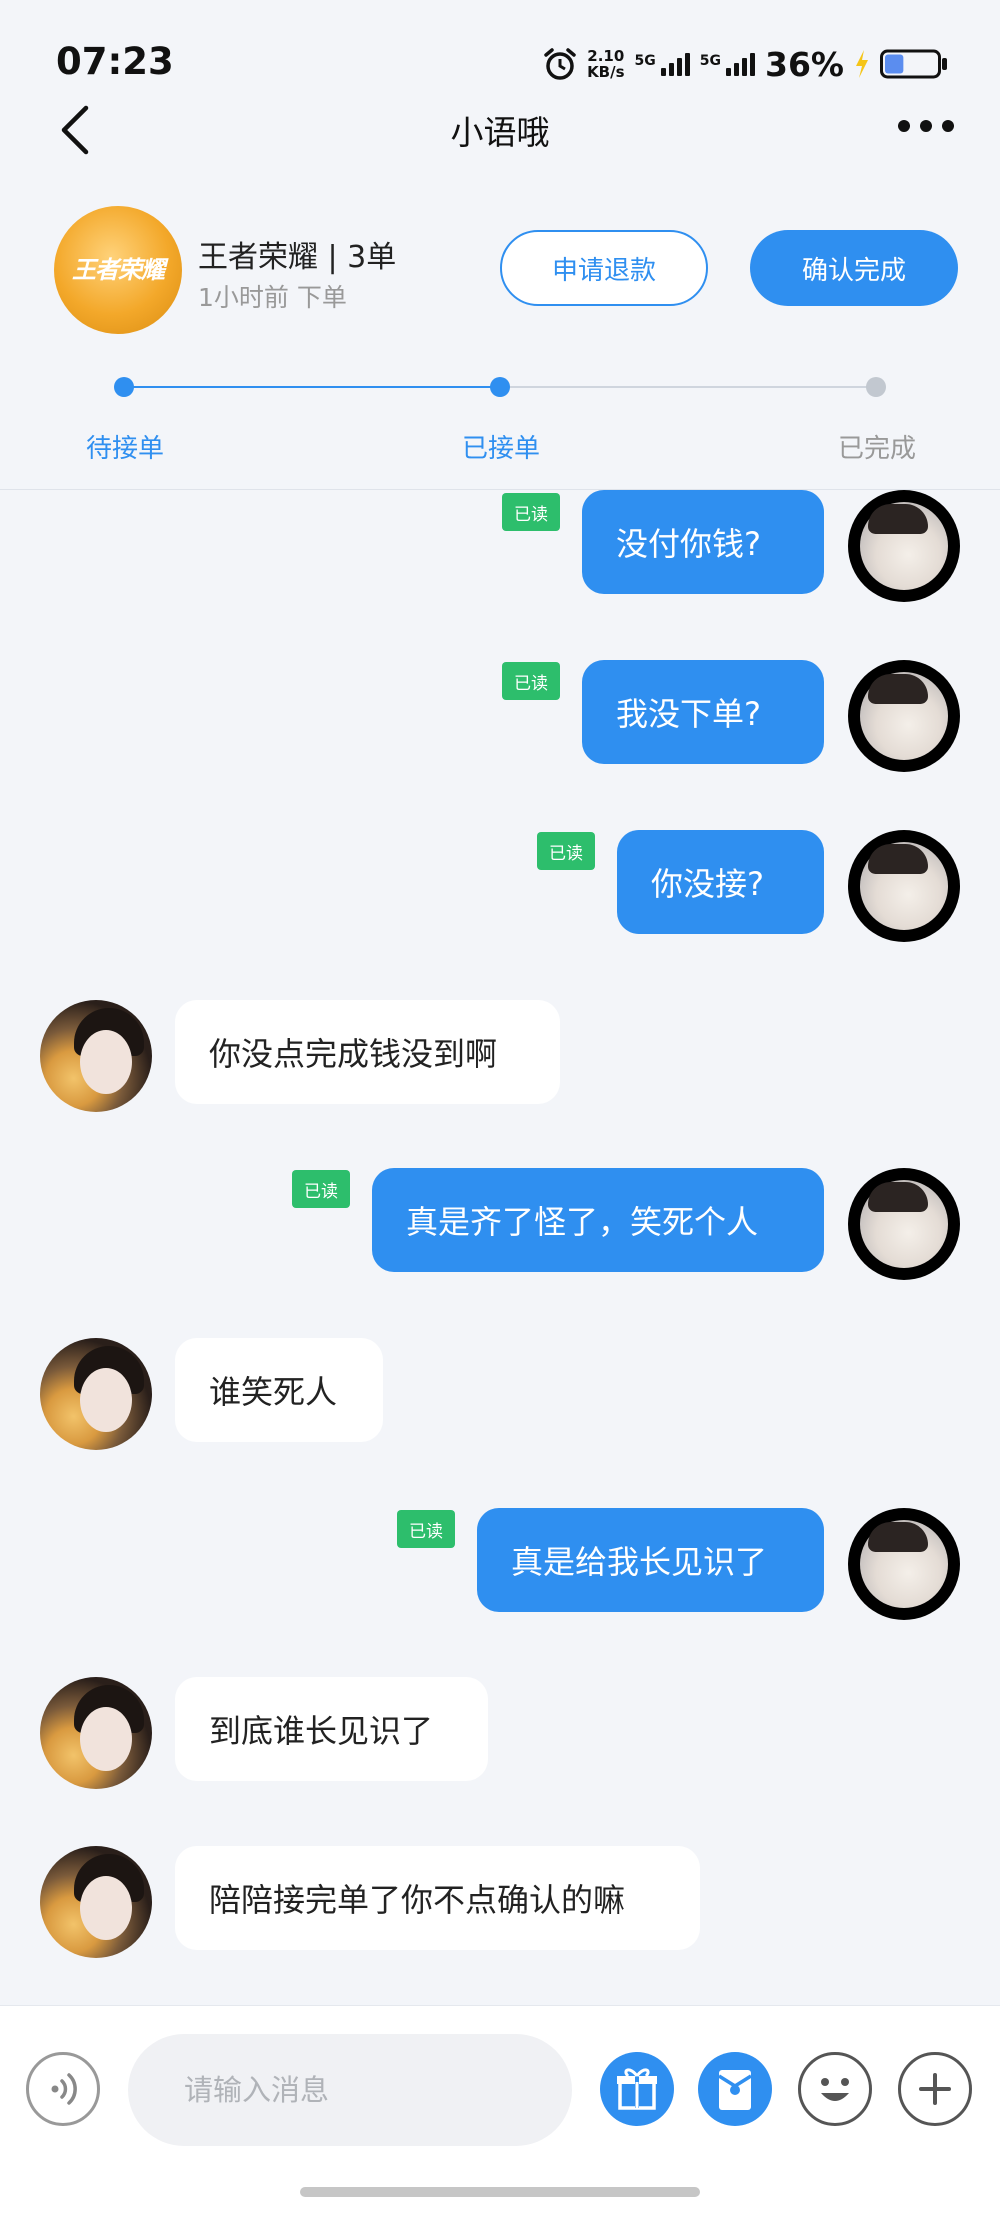 This screenshot has height=2222, width=1000. What do you see at coordinates (604, 268) in the screenshot?
I see `refund-button: 申请退款` at bounding box center [604, 268].